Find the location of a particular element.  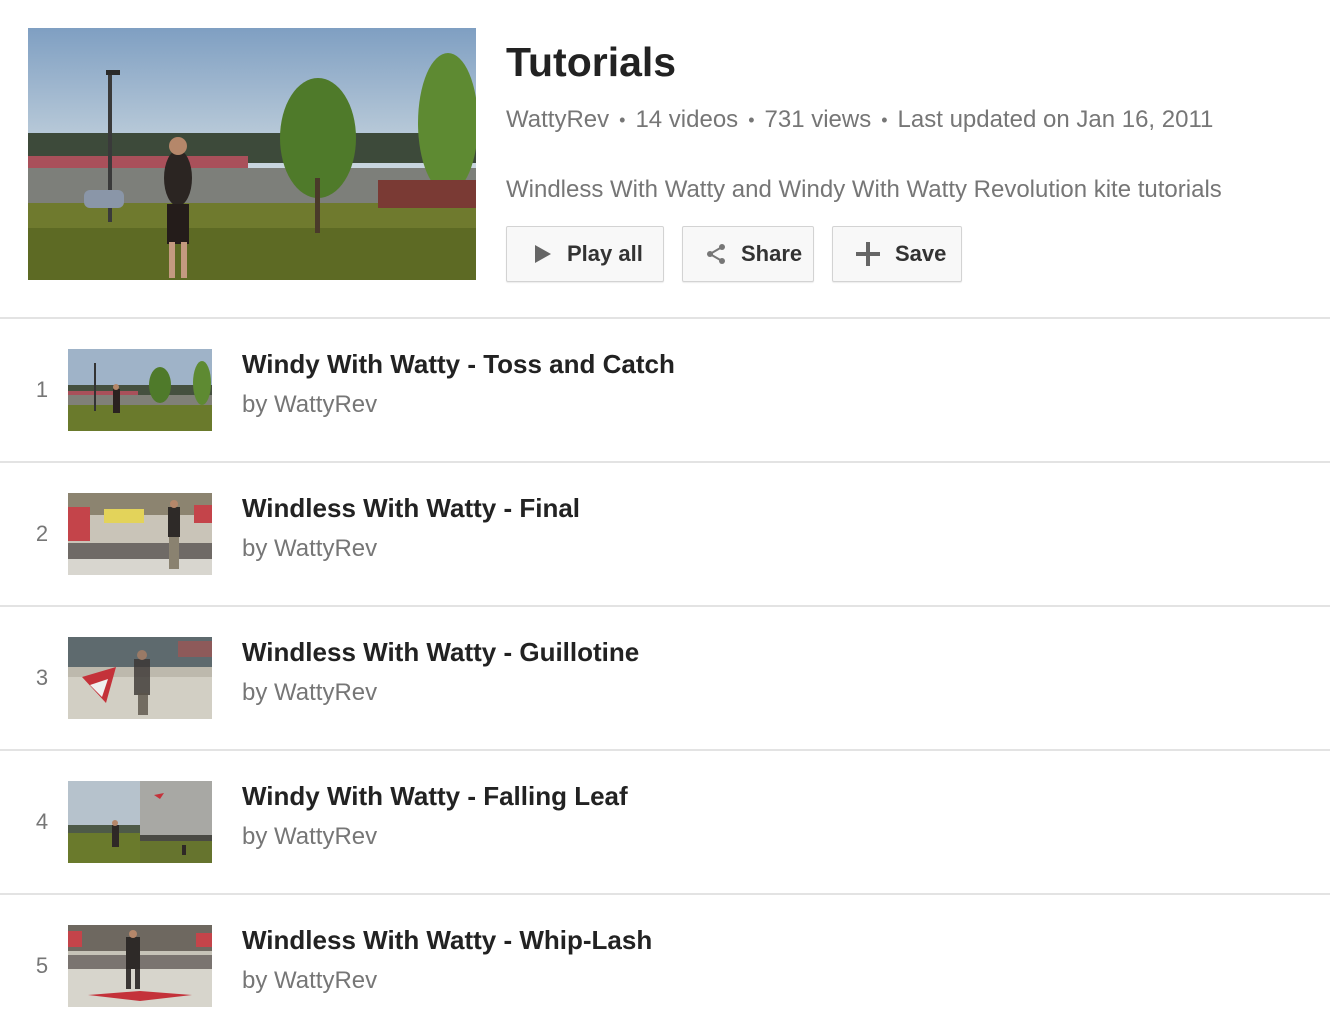

video-index: 2 is located at coordinates (42, 533).